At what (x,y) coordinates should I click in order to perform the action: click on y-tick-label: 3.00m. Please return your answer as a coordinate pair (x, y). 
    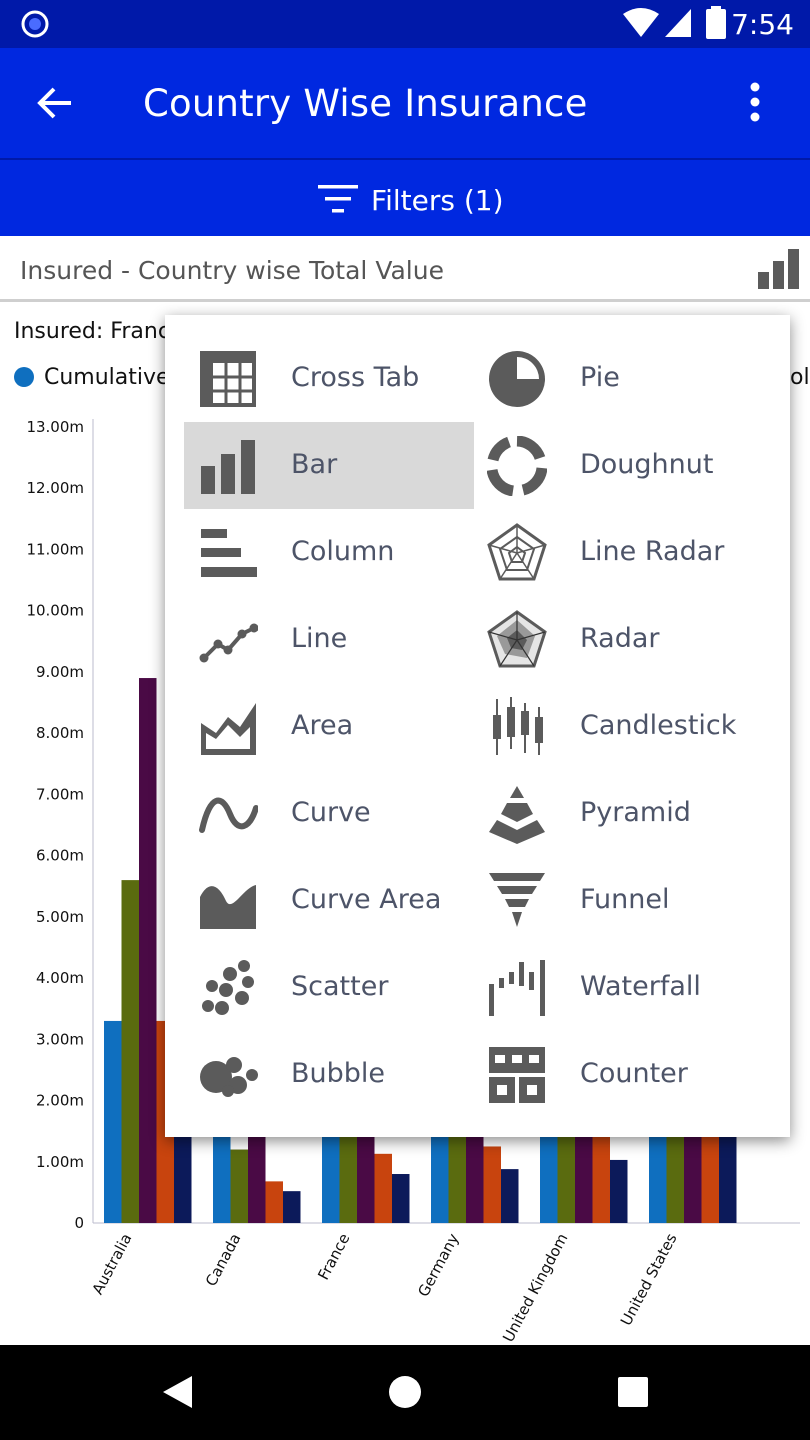
    Looking at the image, I should click on (60, 1039).